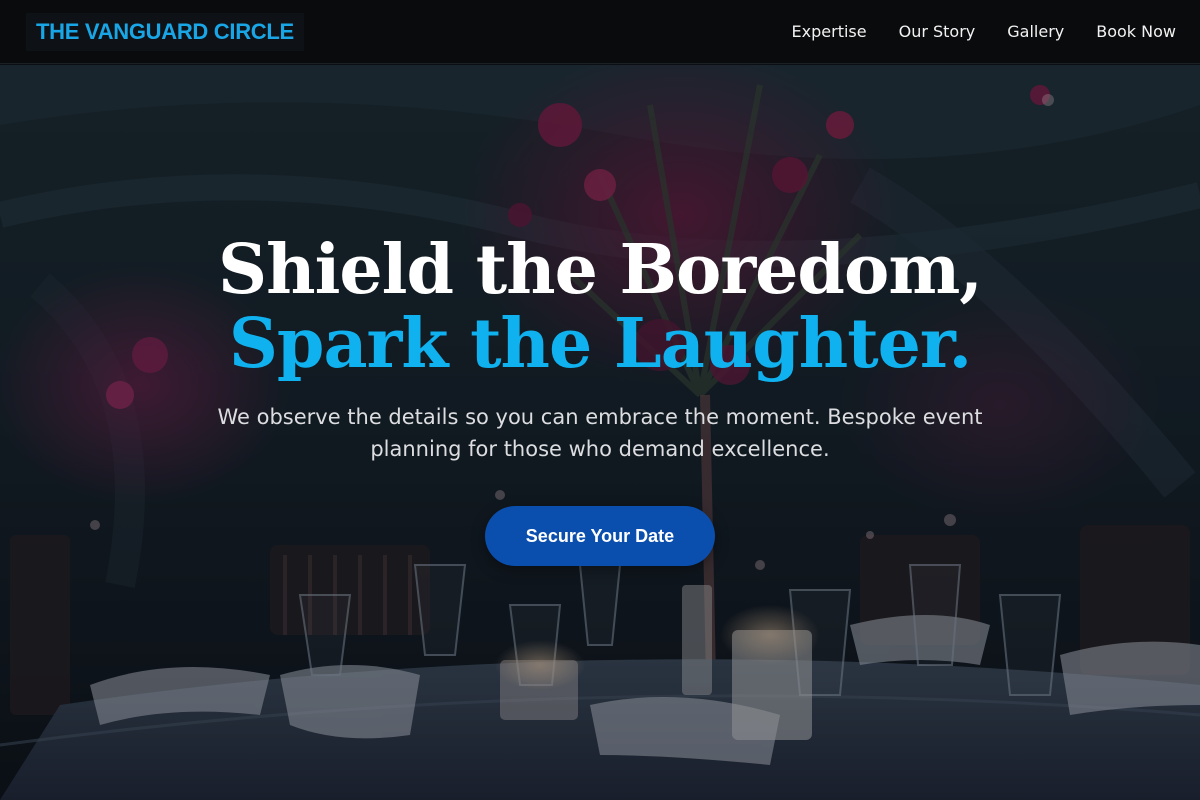 Image resolution: width=1200 pixels, height=800 pixels. What do you see at coordinates (984, 31) in the screenshot?
I see `main-nav: Expertise Our Story Gallery Book Now` at bounding box center [984, 31].